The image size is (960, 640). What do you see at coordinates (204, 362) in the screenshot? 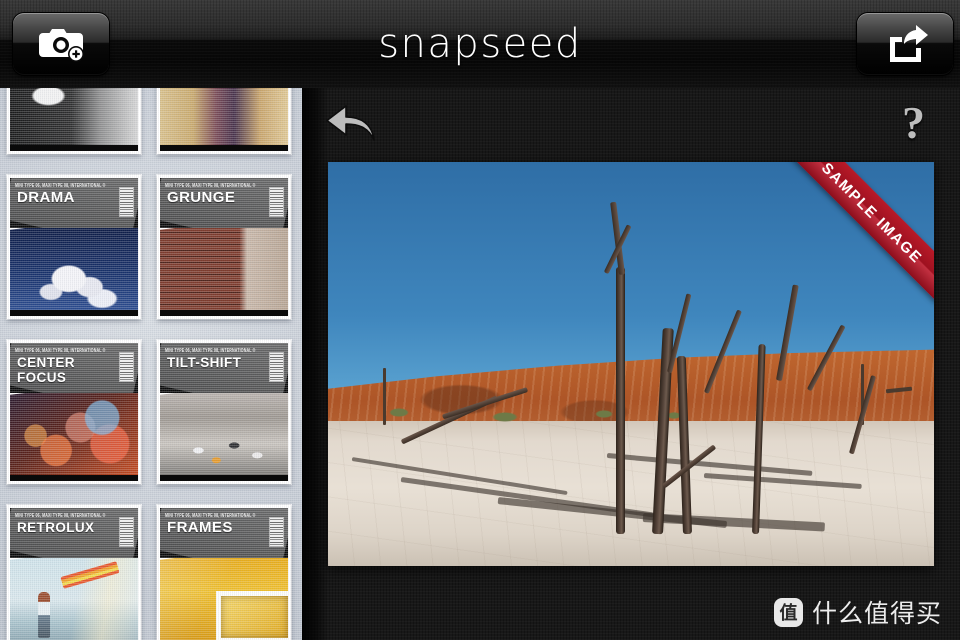
I see `filter-card-title: TILT-SHIFT` at bounding box center [204, 362].